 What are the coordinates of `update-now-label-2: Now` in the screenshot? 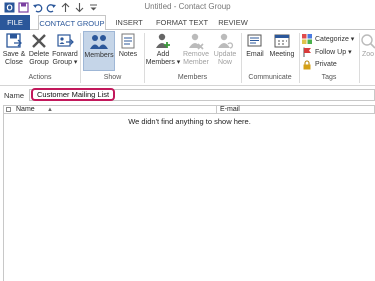 It's located at (224, 62).